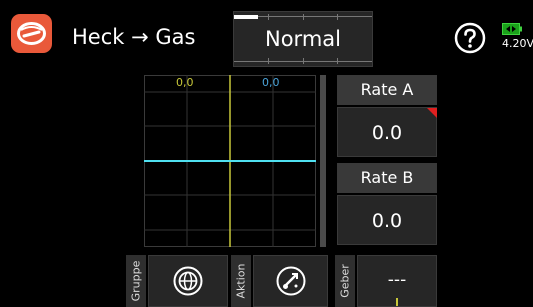 The image size is (533, 307). I want to click on source-value: ---, so click(397, 280).